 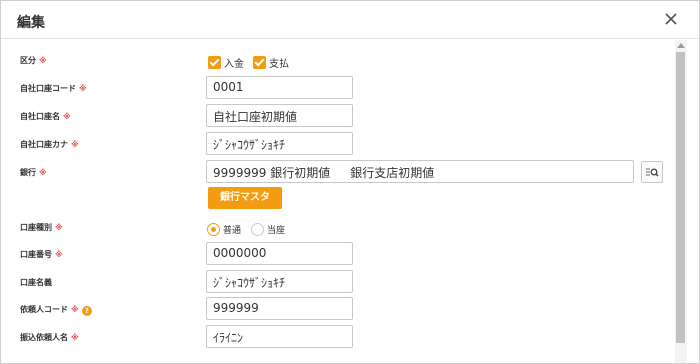 I want to click on company-account-kana-input: ｼﾞｼｬｺｳｻﾞｼｮｷﾁ, so click(x=279, y=143).